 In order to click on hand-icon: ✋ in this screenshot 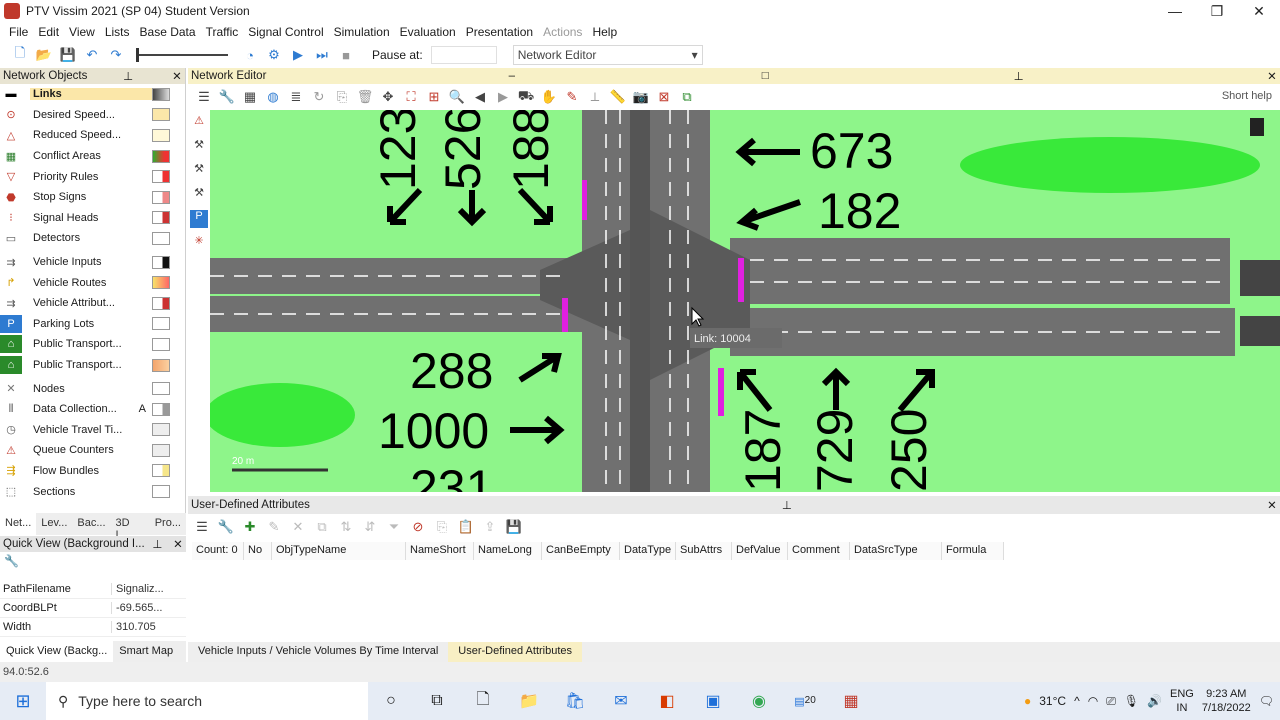, I will do `click(549, 97)`.